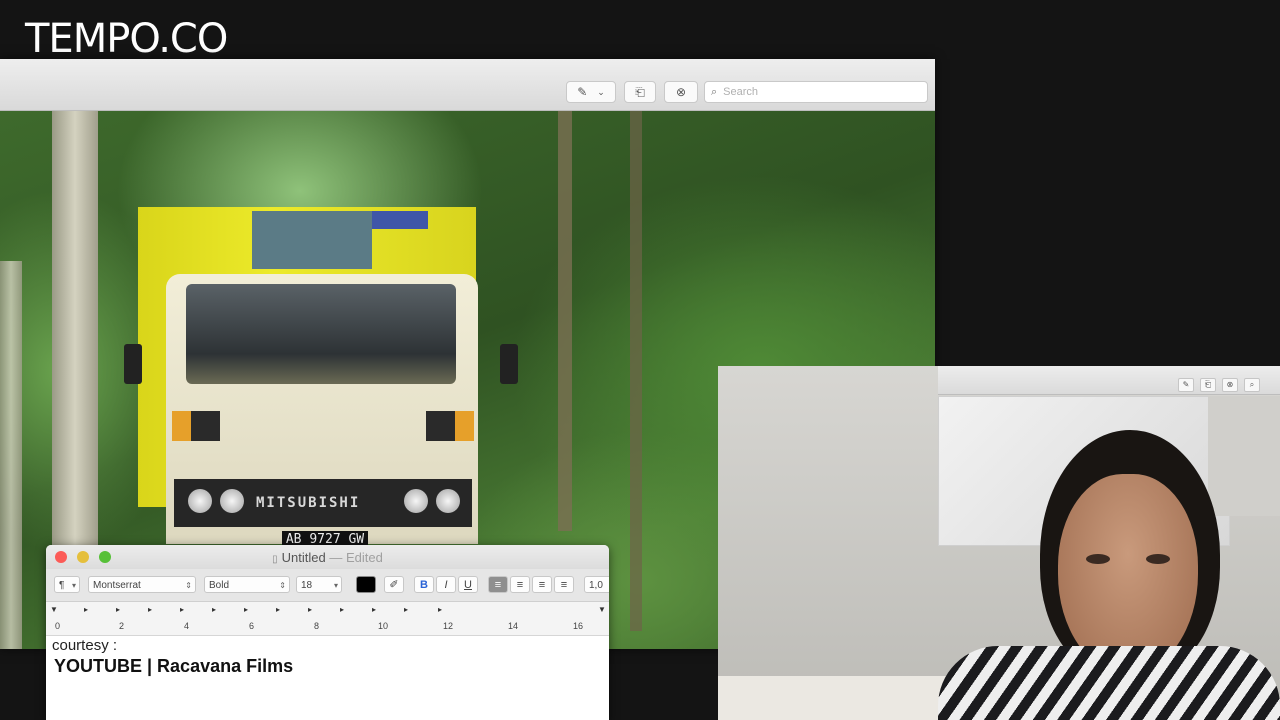 The height and width of the screenshot is (720, 1280). I want to click on font-style-select: Bold ⇕, so click(247, 584).